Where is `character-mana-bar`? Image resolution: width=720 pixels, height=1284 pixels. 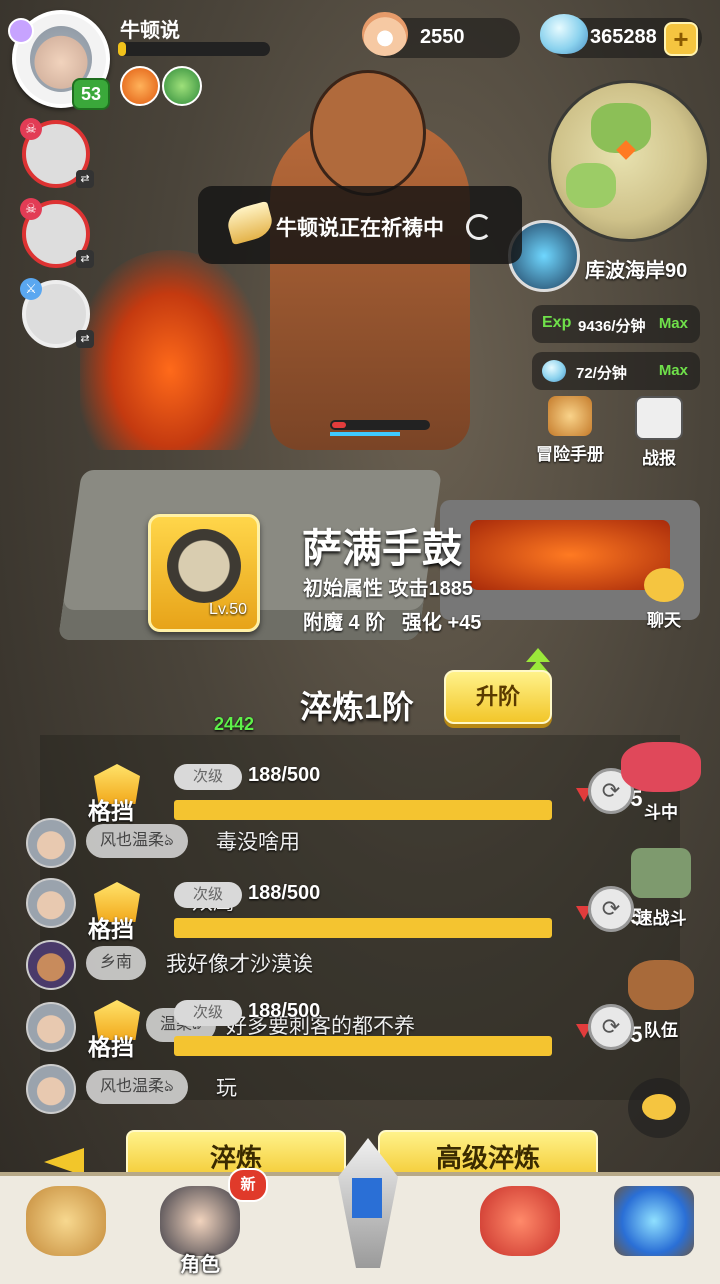
character-mana-bar is located at coordinates (365, 434).